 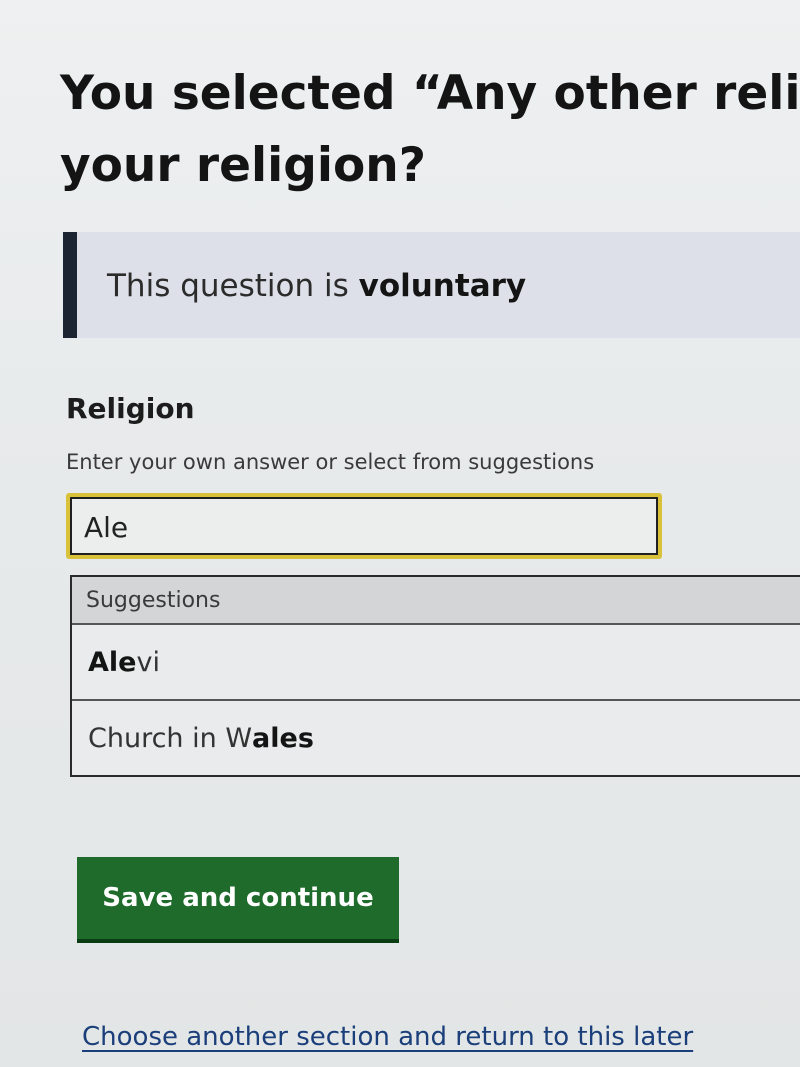 I want to click on suggestion-text-rest: vi, so click(x=148, y=662).